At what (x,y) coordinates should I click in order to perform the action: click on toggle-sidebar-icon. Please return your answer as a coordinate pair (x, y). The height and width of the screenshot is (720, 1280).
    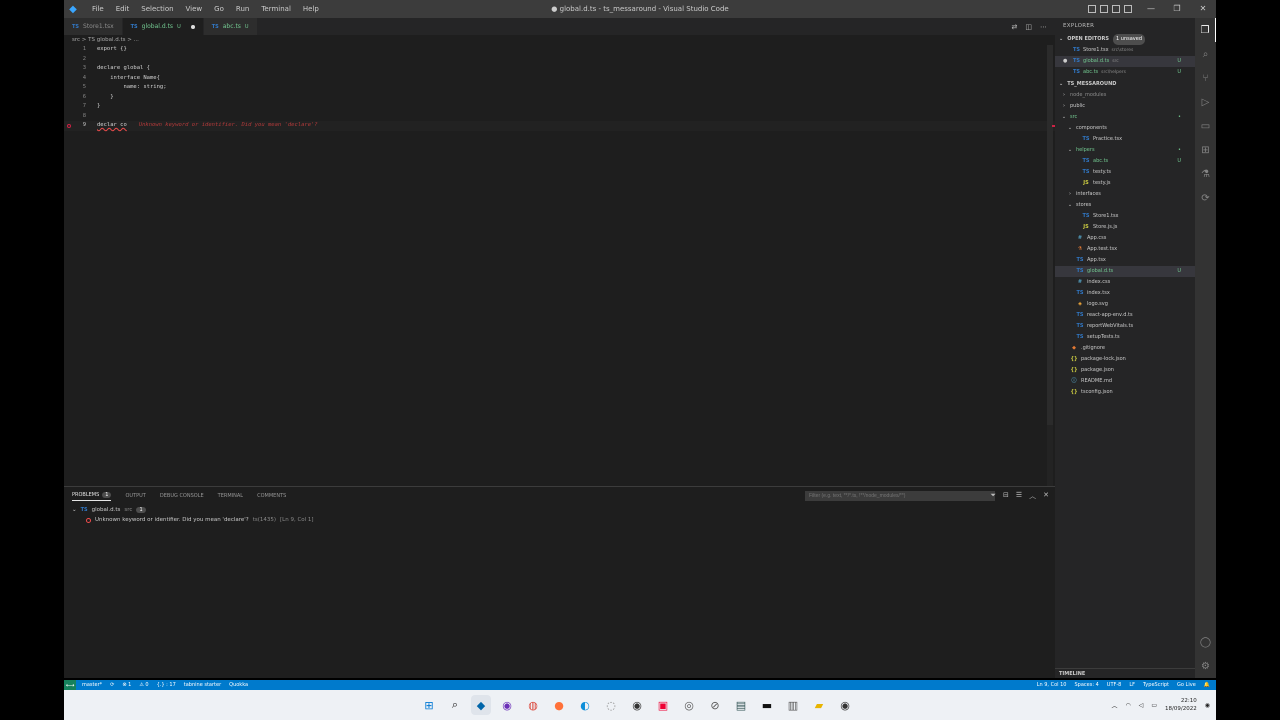
    Looking at the image, I should click on (1092, 9).